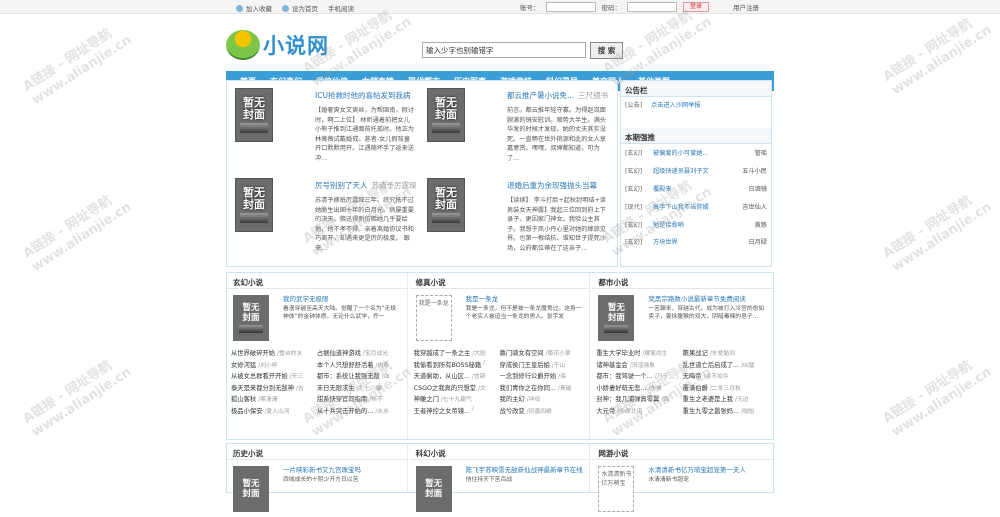  What do you see at coordinates (639, 389) in the screenshot?
I see `list-item: 小娇妻好萌无悲.../东青` at bounding box center [639, 389].